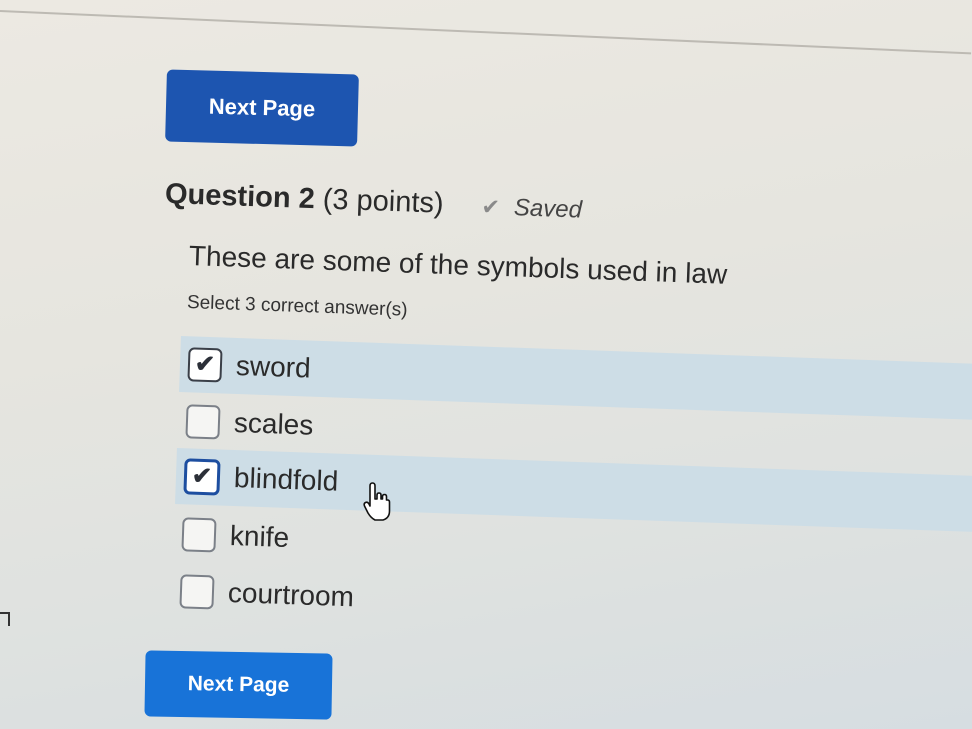 The width and height of the screenshot is (972, 729). What do you see at coordinates (286, 479) in the screenshot?
I see `option-label: blindfold` at bounding box center [286, 479].